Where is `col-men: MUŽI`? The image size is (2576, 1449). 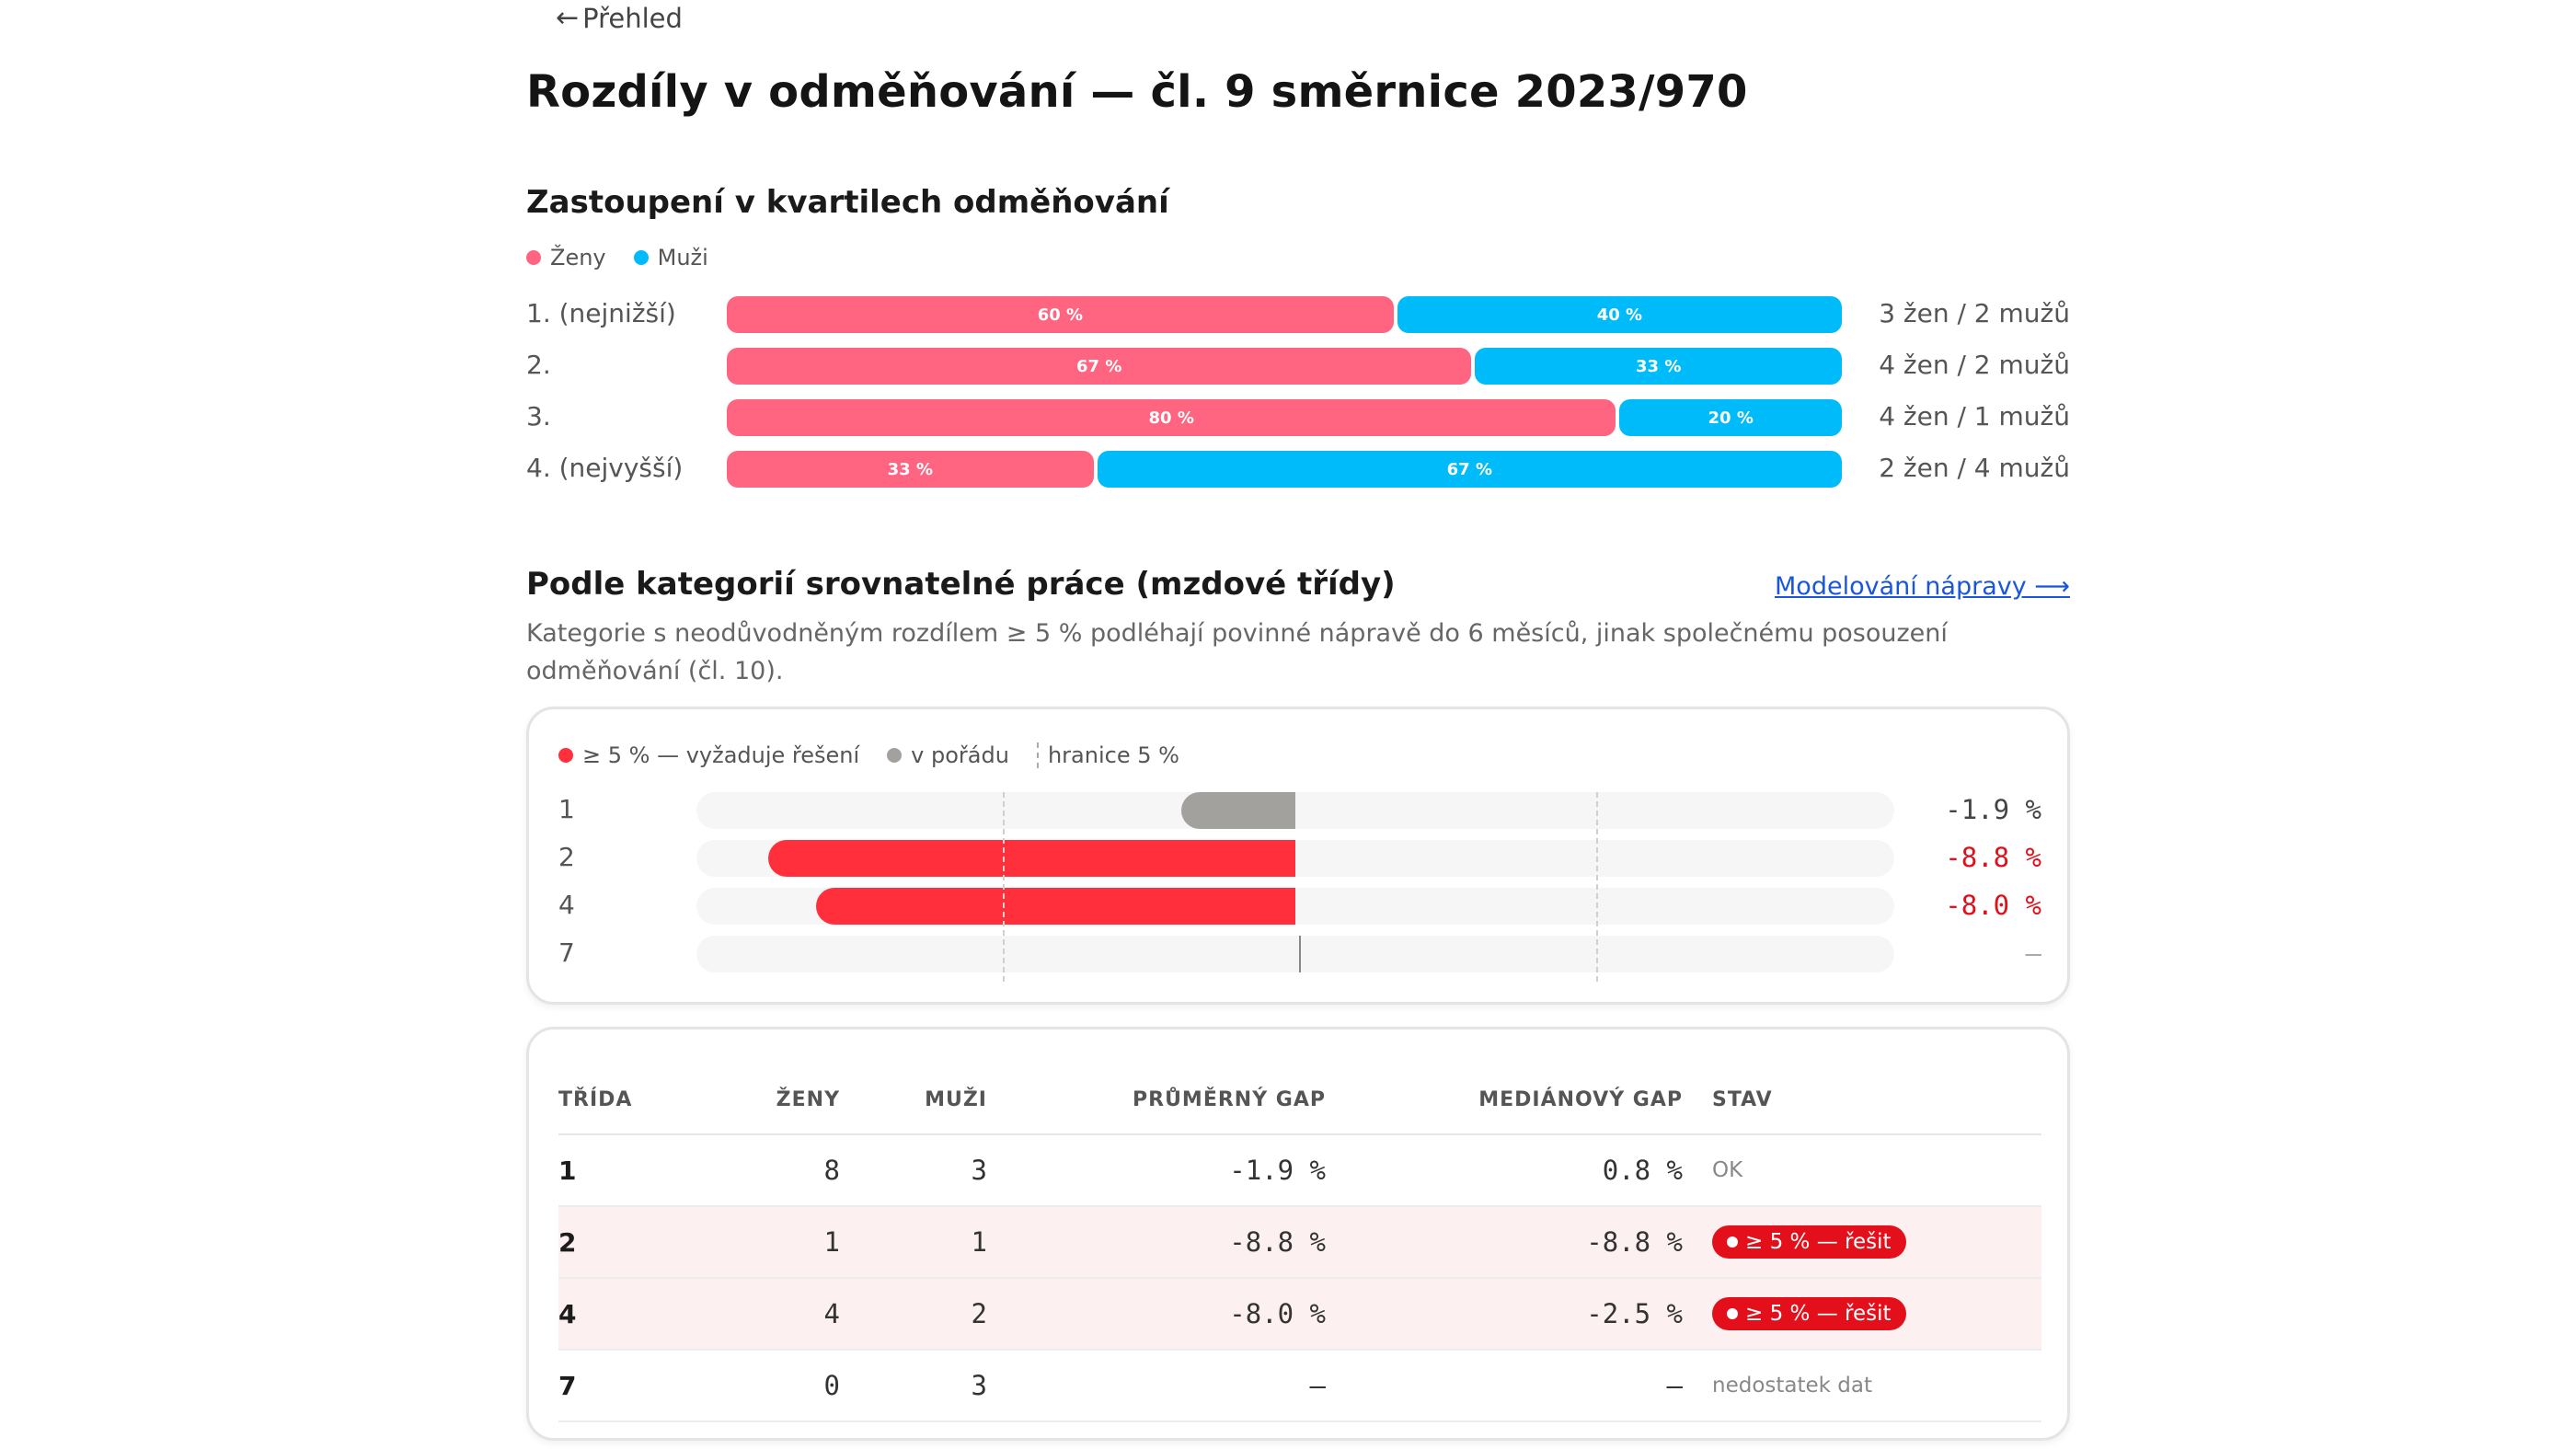
col-men: MUŽI is located at coordinates (913, 1100).